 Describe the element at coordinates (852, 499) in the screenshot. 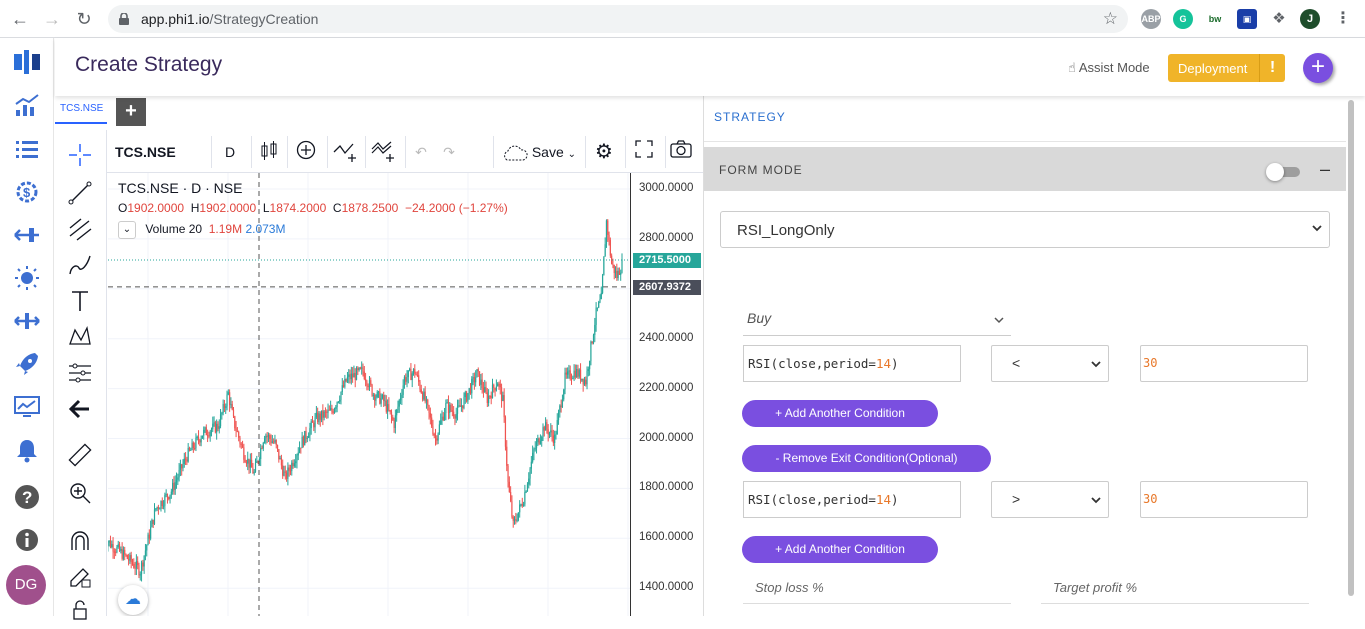

I see `exit-condition-input: RSI(close,period=14)` at that location.